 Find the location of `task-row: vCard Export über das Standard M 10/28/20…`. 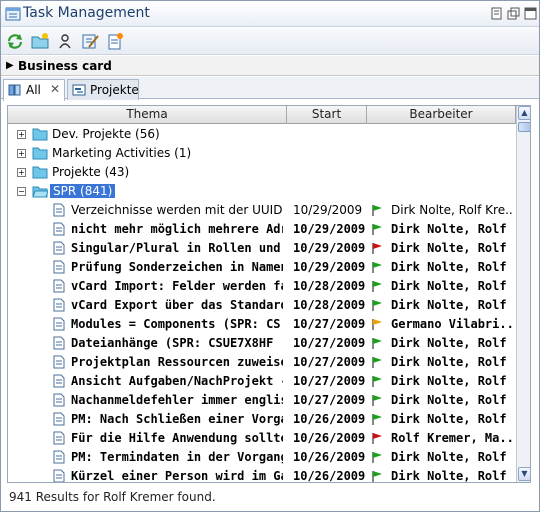

task-row: vCard Export über das Standard M 10/28/20… is located at coordinates (262, 305).